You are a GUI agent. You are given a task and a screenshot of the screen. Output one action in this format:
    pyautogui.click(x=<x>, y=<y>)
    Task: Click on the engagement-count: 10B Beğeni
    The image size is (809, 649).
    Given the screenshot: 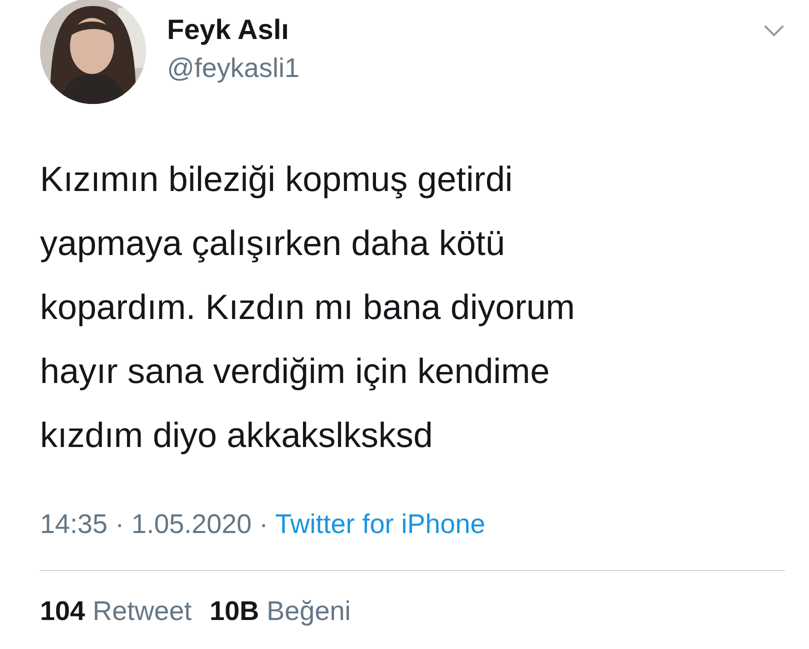 What is the action you would take?
    pyautogui.click(x=280, y=611)
    